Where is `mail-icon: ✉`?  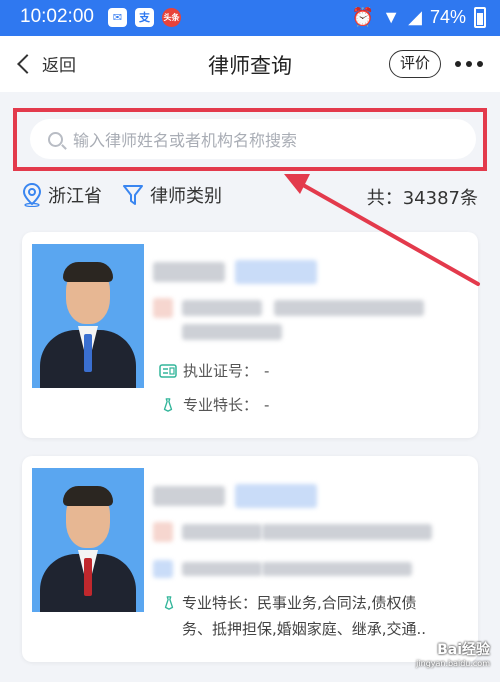 mail-icon: ✉ is located at coordinates (117, 17).